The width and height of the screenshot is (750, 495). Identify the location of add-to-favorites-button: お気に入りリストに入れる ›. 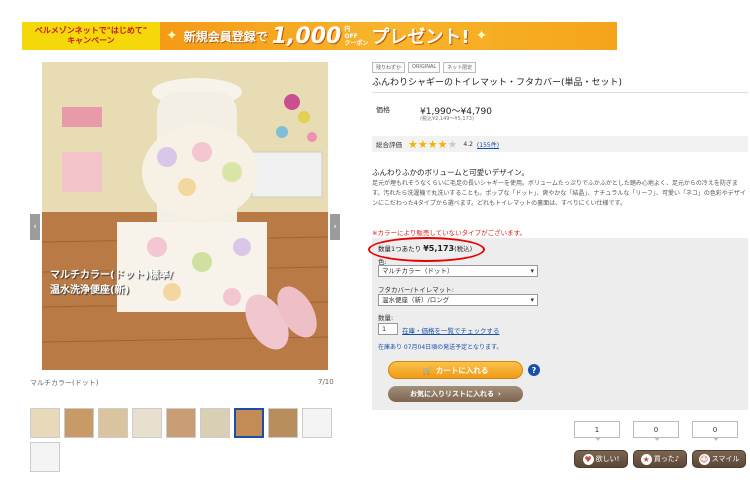
(455, 394).